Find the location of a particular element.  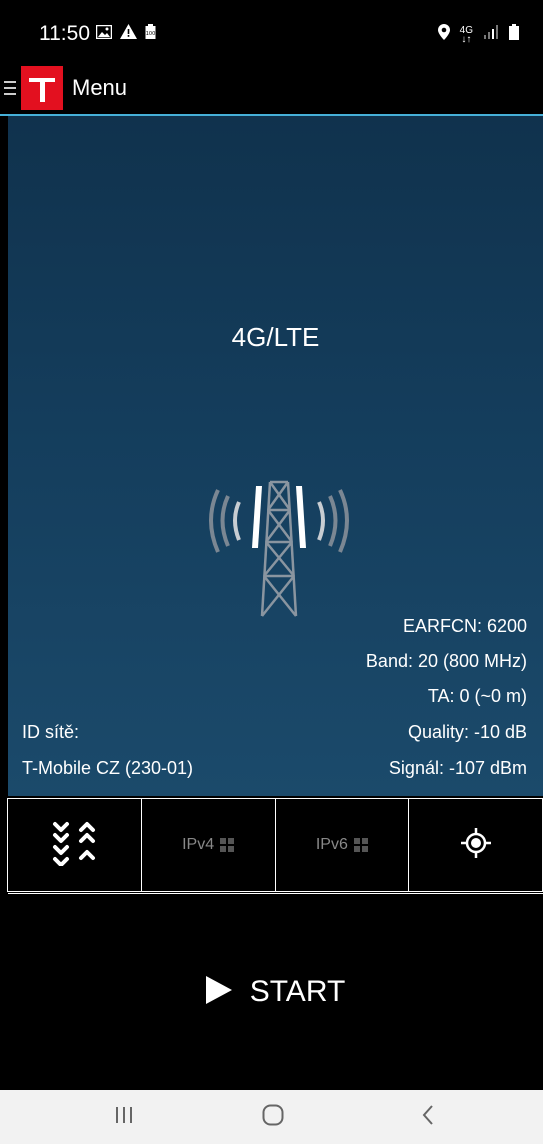

location-icon is located at coordinates (443, 34).